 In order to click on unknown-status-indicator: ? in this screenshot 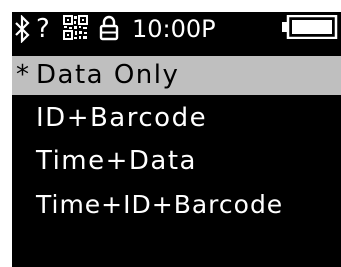, I will do `click(43, 29)`.